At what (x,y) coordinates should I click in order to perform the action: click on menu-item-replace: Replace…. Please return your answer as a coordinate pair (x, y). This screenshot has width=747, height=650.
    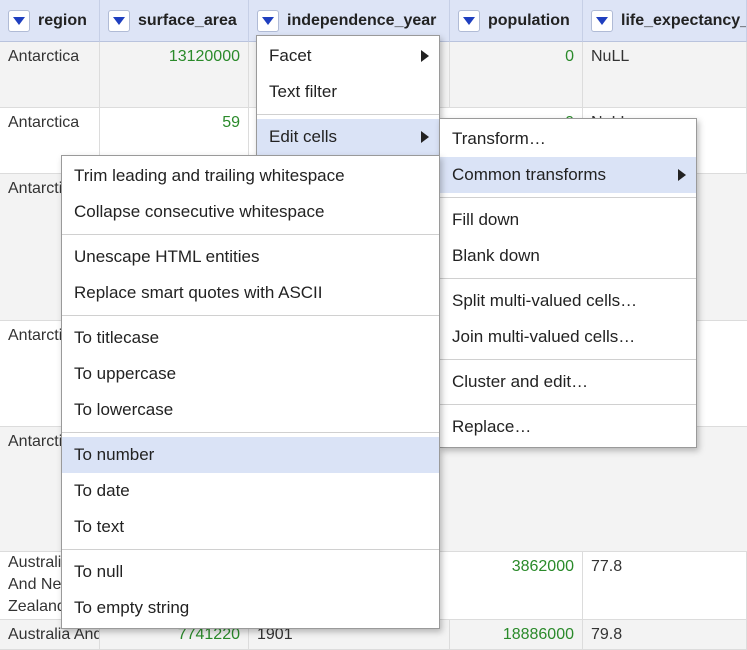
    Looking at the image, I should click on (568, 427).